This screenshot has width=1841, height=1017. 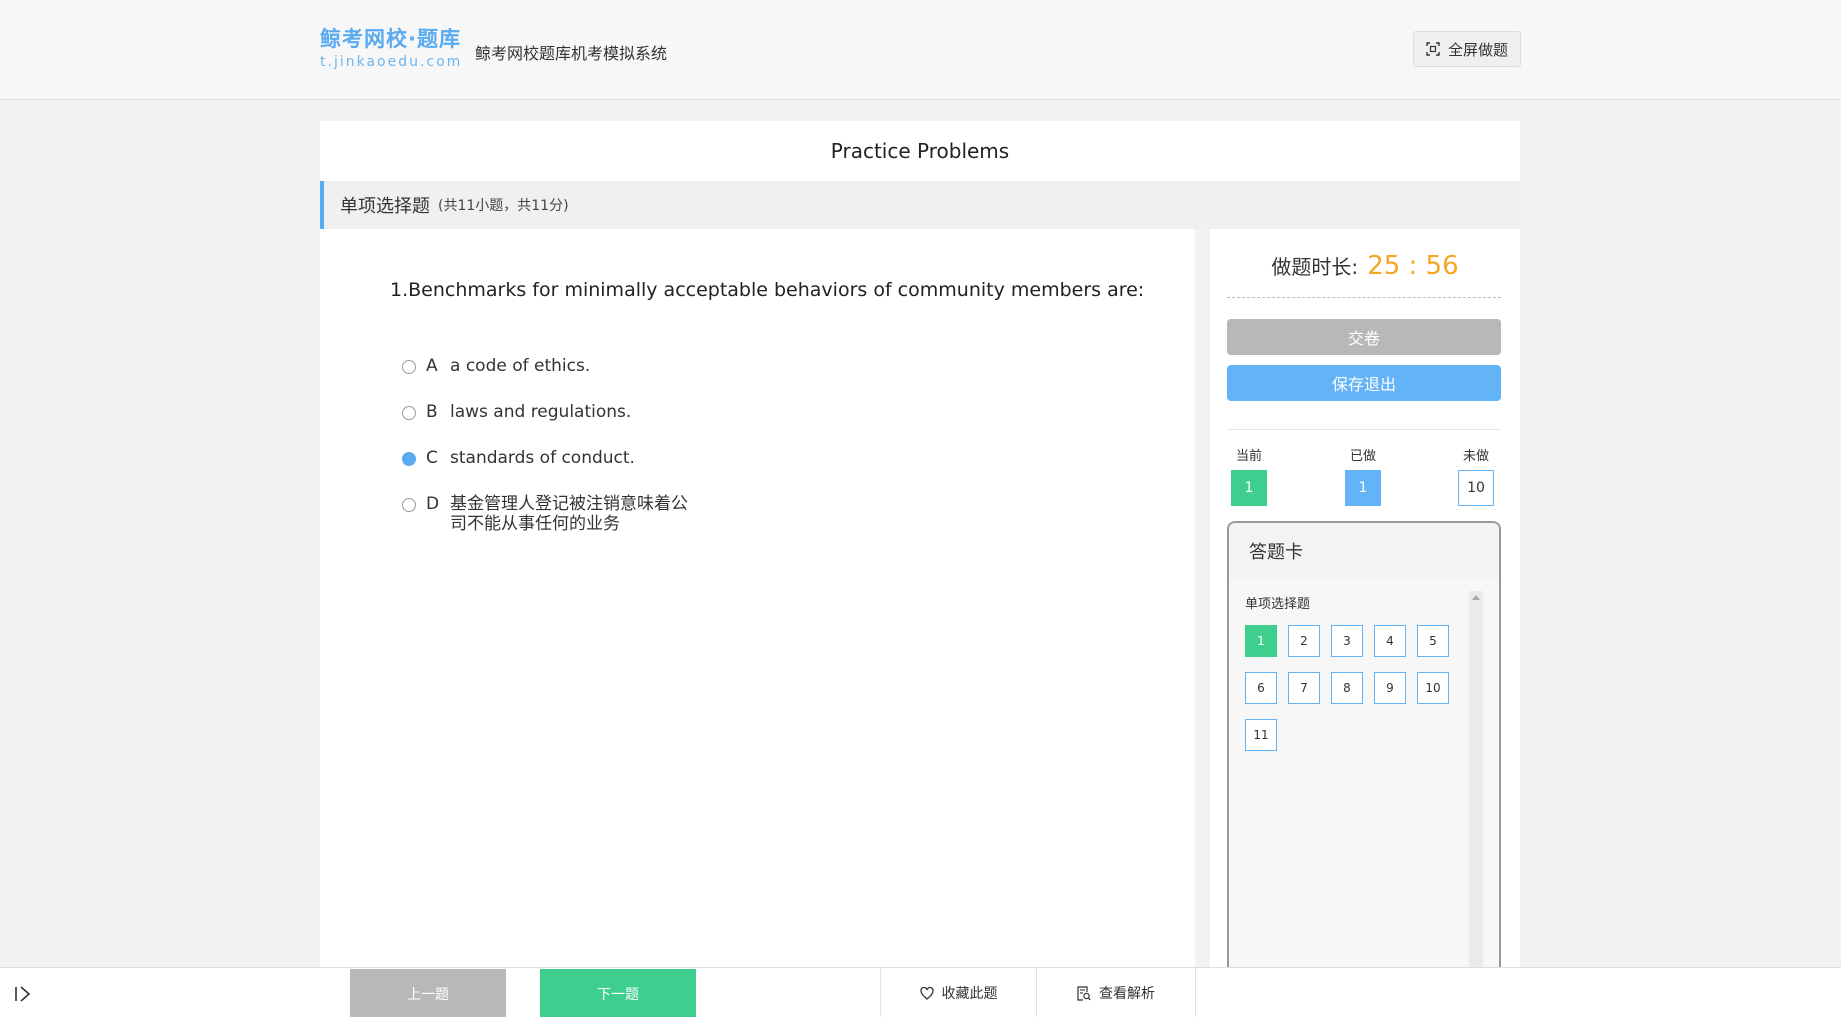 What do you see at coordinates (541, 412) in the screenshot?
I see `option-text: laws and regulations.` at bounding box center [541, 412].